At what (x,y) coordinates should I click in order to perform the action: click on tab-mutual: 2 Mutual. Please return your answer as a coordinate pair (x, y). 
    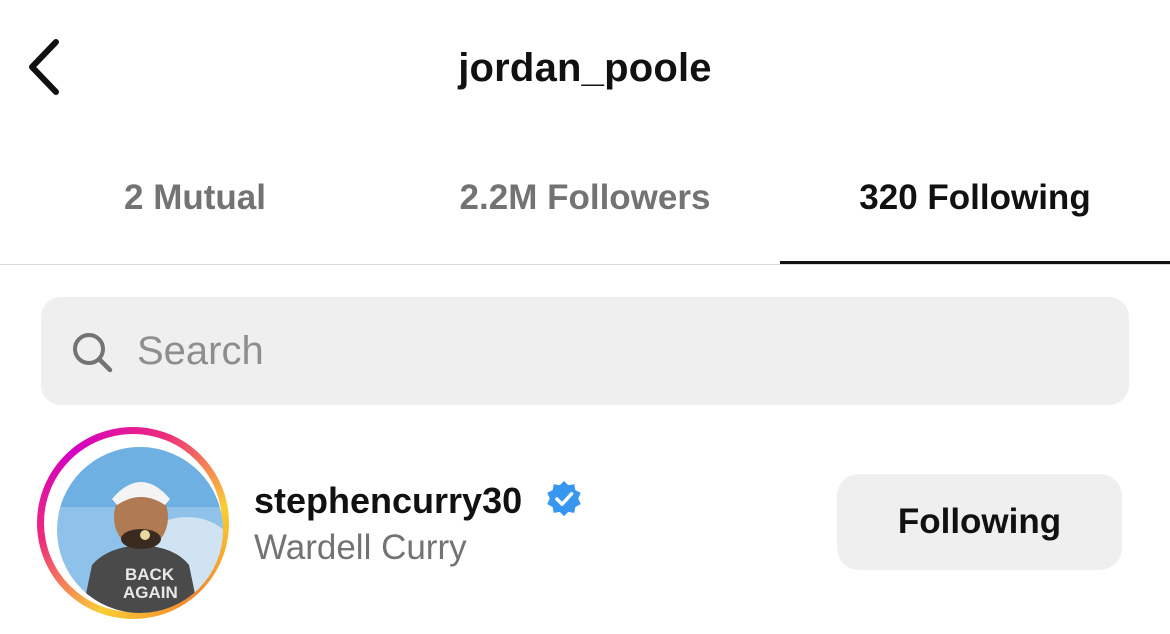
    Looking at the image, I should click on (195, 198).